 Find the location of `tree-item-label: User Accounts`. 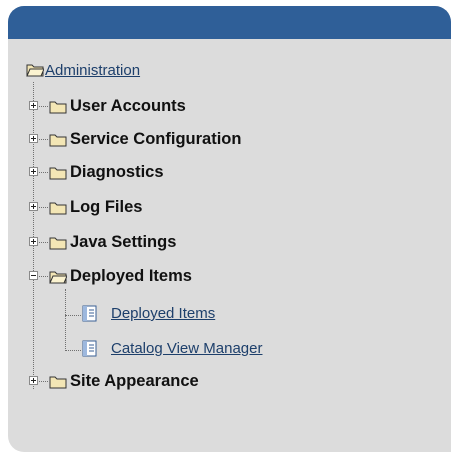

tree-item-label: User Accounts is located at coordinates (128, 106).